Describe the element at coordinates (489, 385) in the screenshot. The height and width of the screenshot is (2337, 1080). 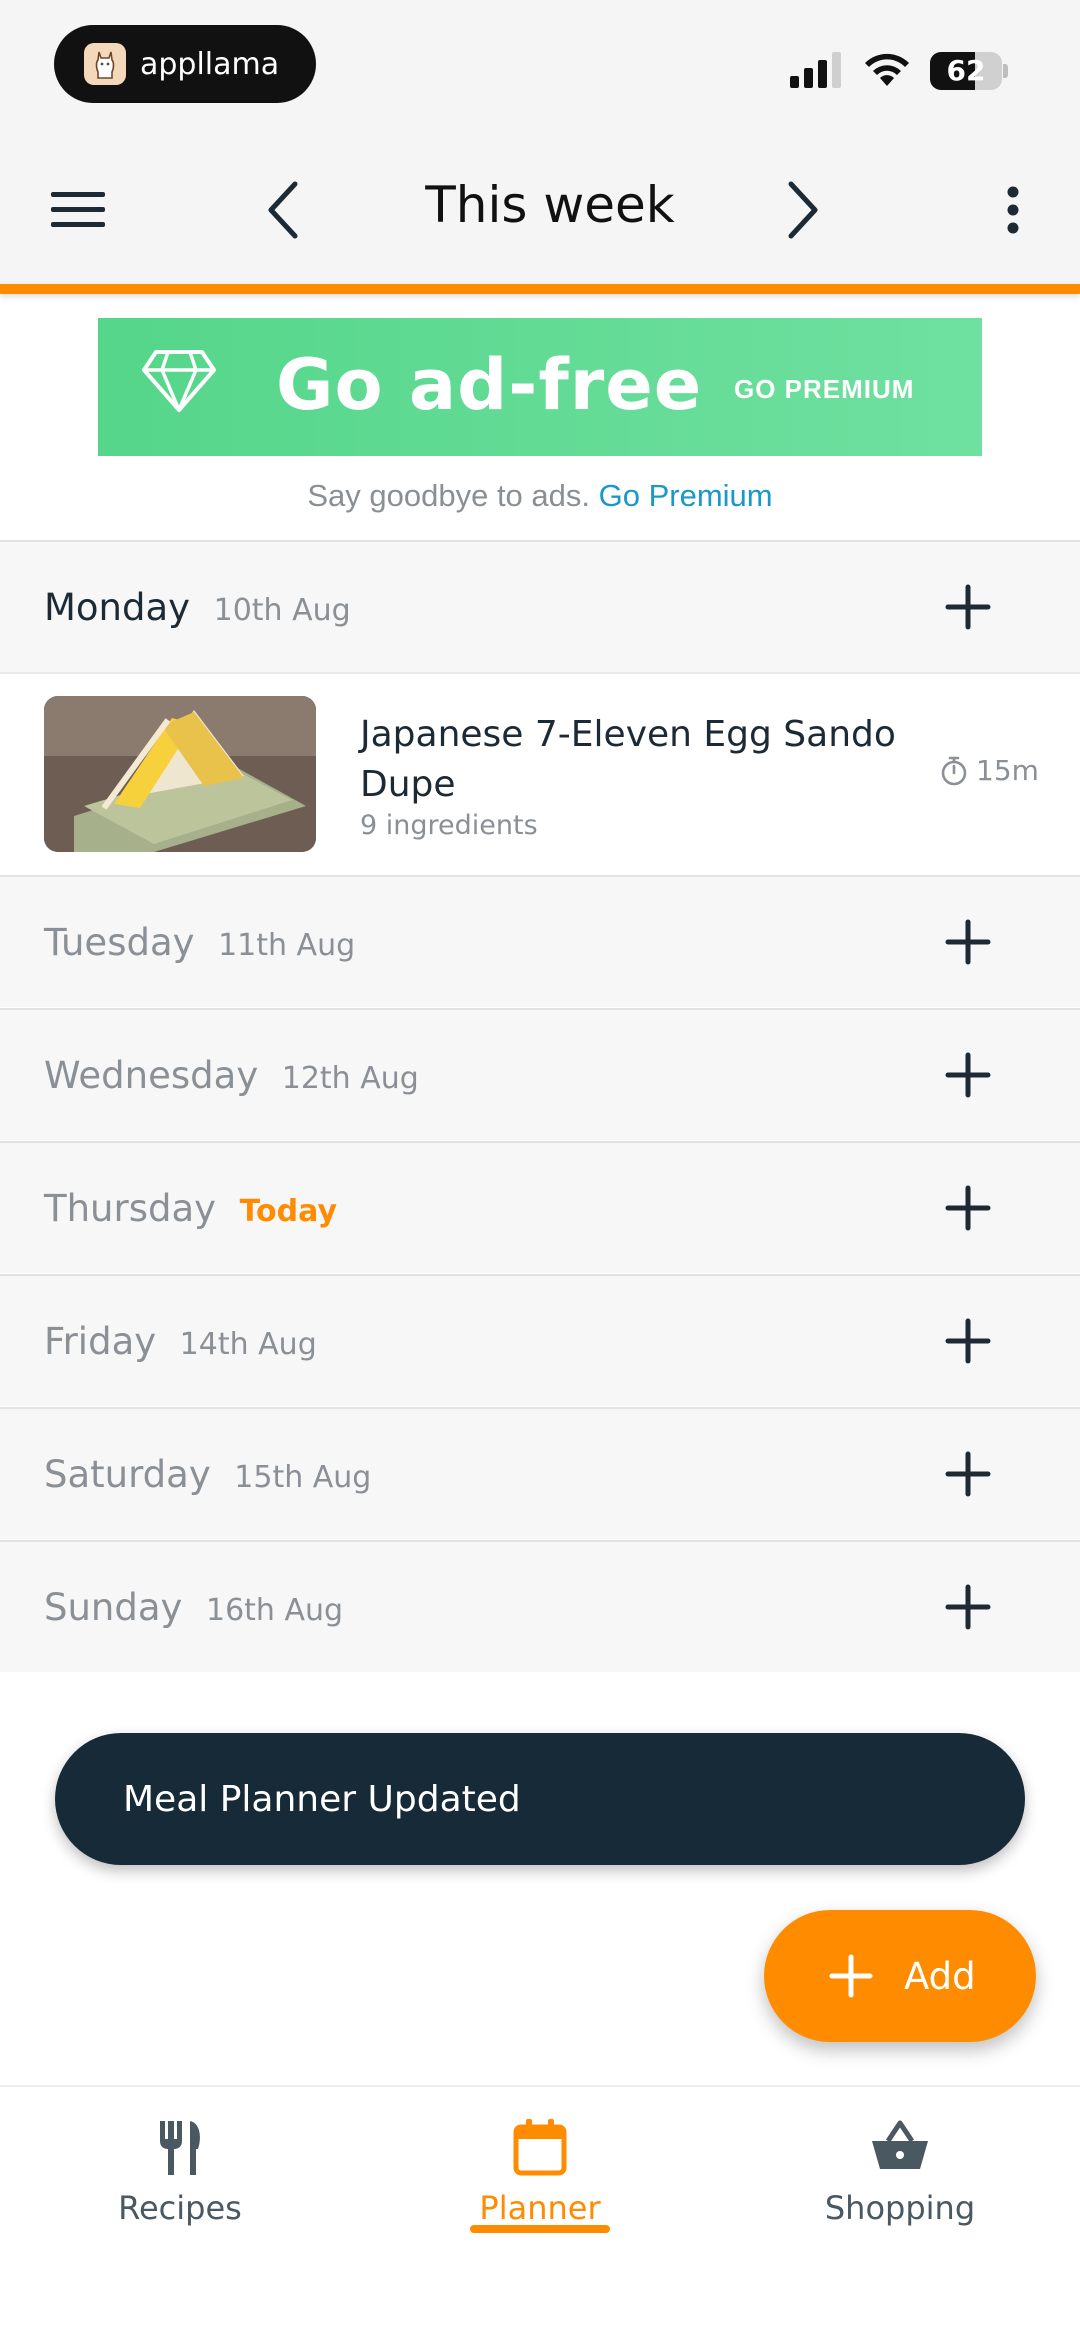
I see `ad-headline: Go ad-free` at that location.